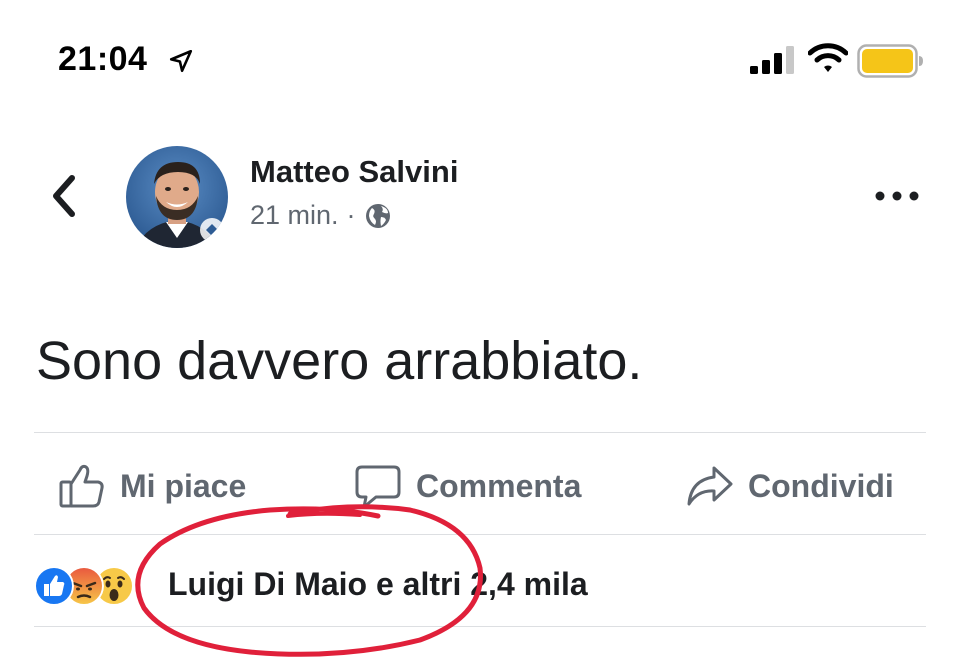  What do you see at coordinates (710, 486) in the screenshot?
I see `share-arrow-icon` at bounding box center [710, 486].